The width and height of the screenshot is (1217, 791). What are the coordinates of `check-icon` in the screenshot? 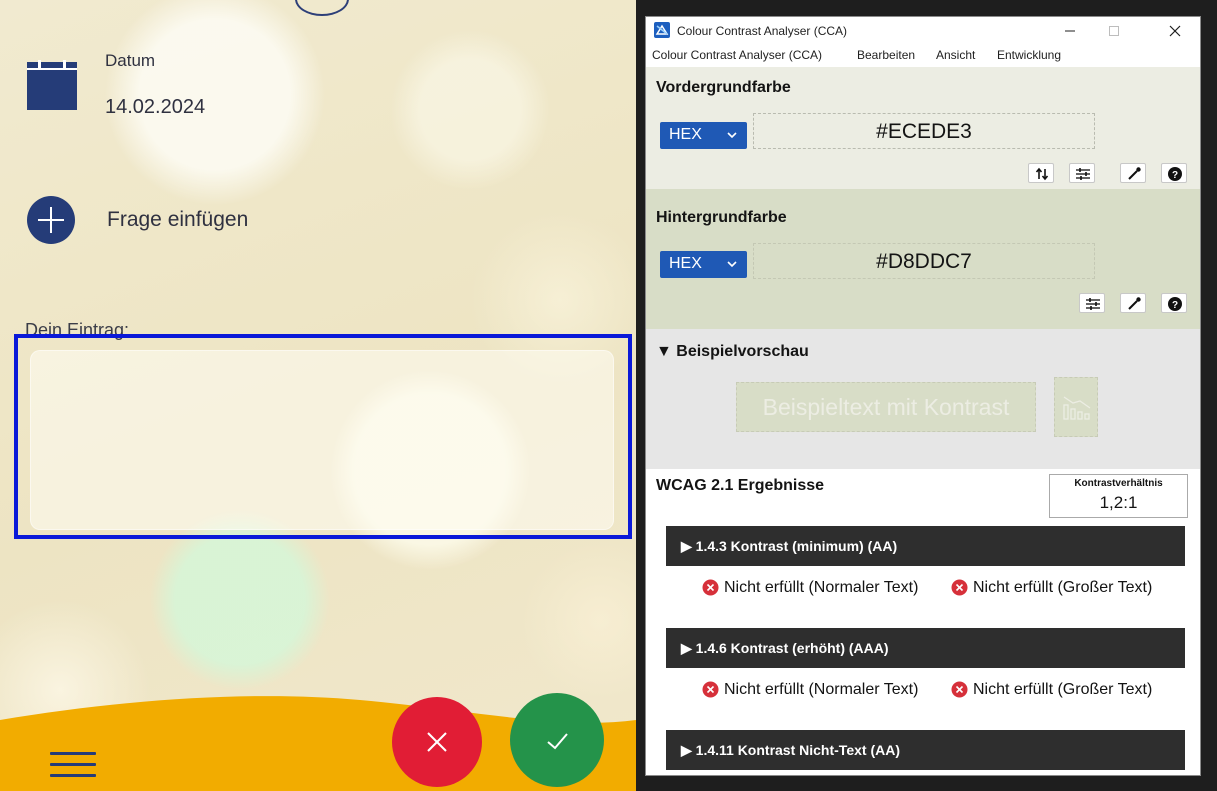 It's located at (557, 741).